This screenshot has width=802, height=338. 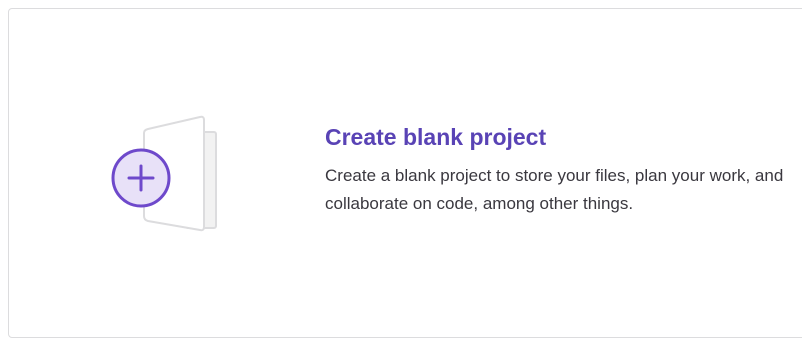 I want to click on blank-project-illustration, so click(x=170, y=177).